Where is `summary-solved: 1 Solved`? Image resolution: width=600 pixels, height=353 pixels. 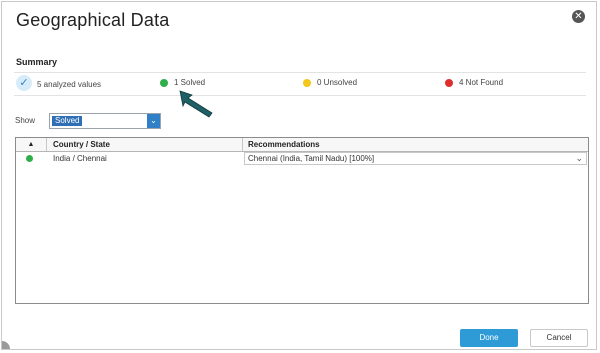 summary-solved: 1 Solved is located at coordinates (182, 82).